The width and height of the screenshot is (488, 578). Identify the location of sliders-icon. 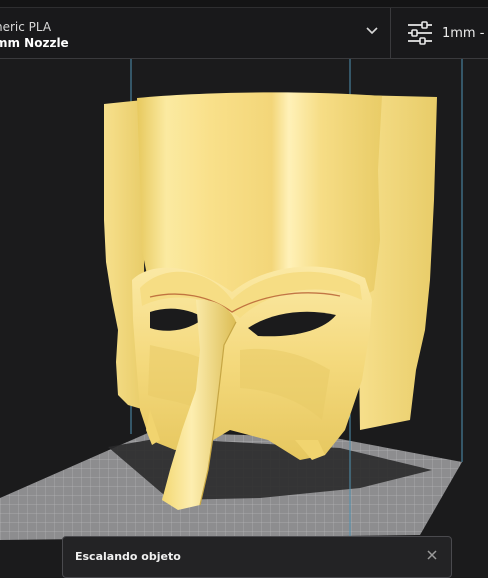
(420, 33).